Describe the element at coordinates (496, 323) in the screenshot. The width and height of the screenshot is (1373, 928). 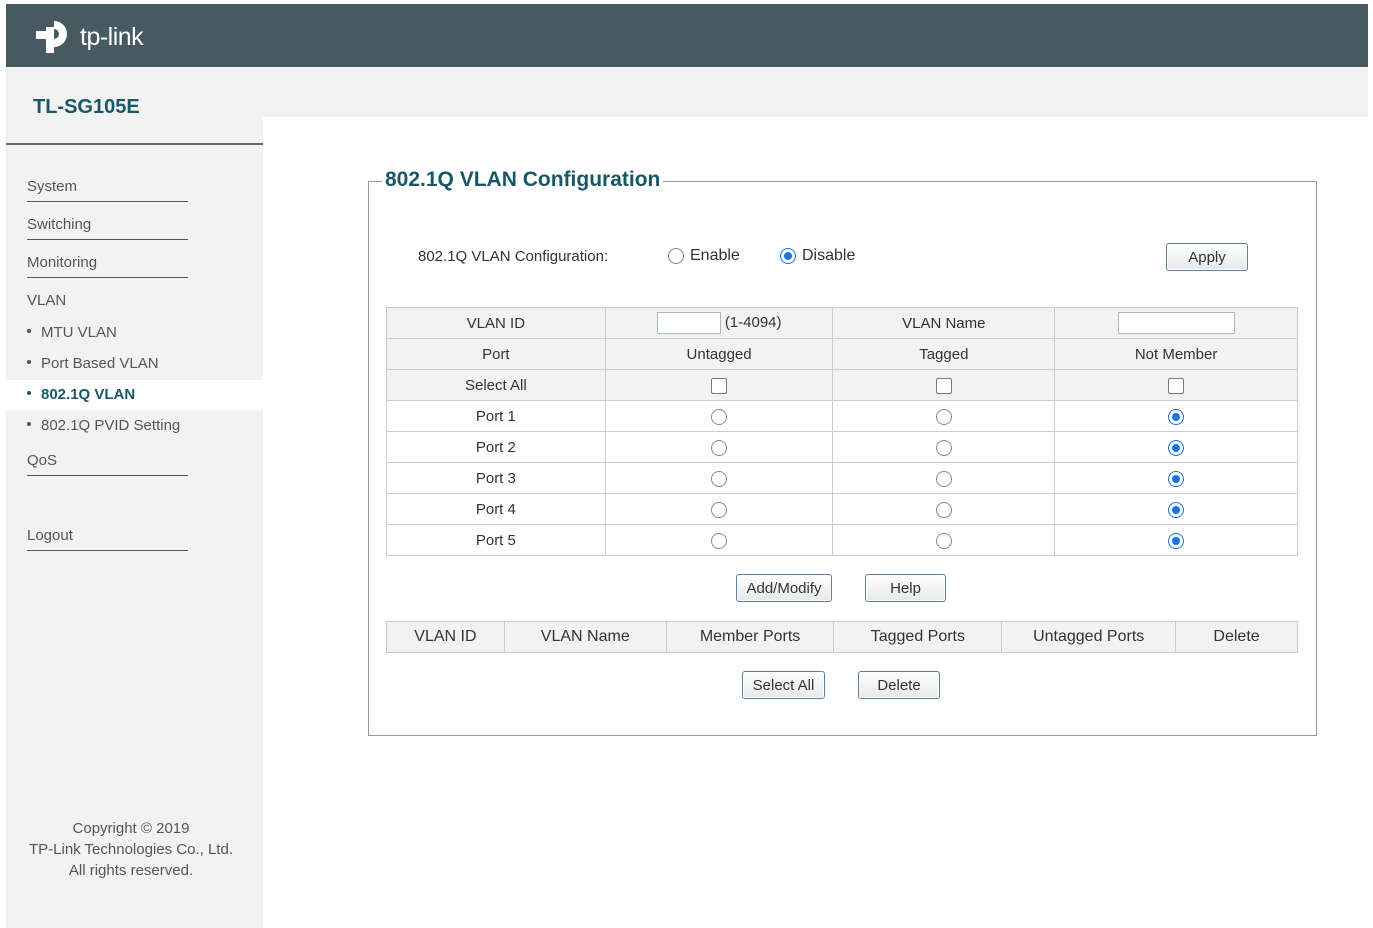
I see `vlan-id-label: VLAN ID` at that location.